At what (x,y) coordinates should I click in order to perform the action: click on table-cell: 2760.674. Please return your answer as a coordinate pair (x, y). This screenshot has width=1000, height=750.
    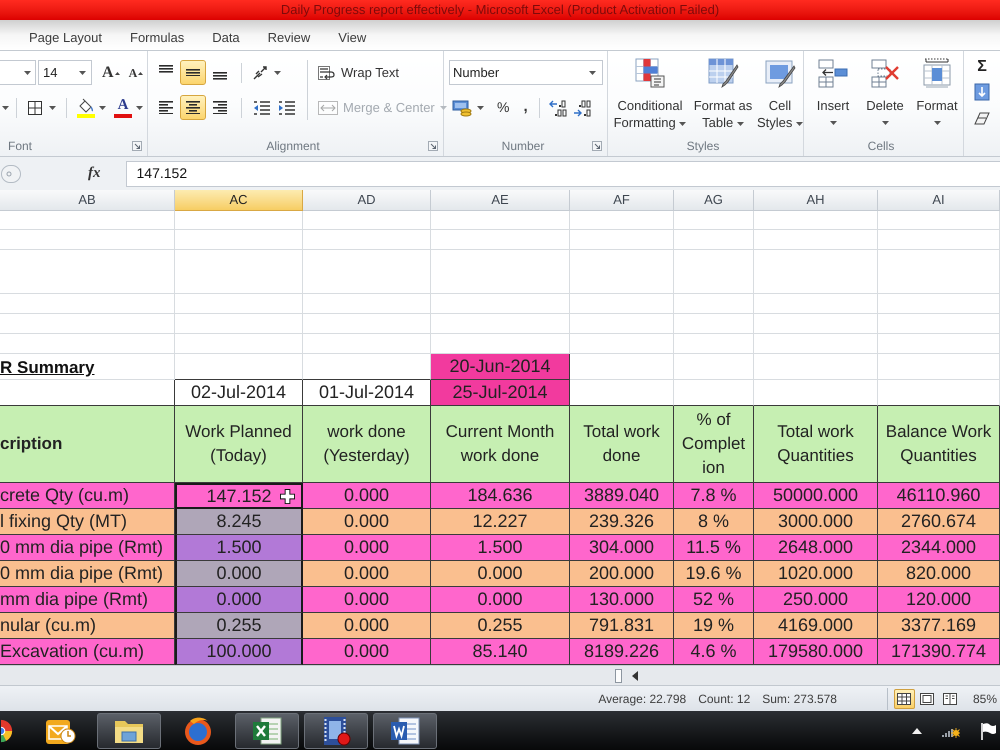
    Looking at the image, I should click on (939, 522).